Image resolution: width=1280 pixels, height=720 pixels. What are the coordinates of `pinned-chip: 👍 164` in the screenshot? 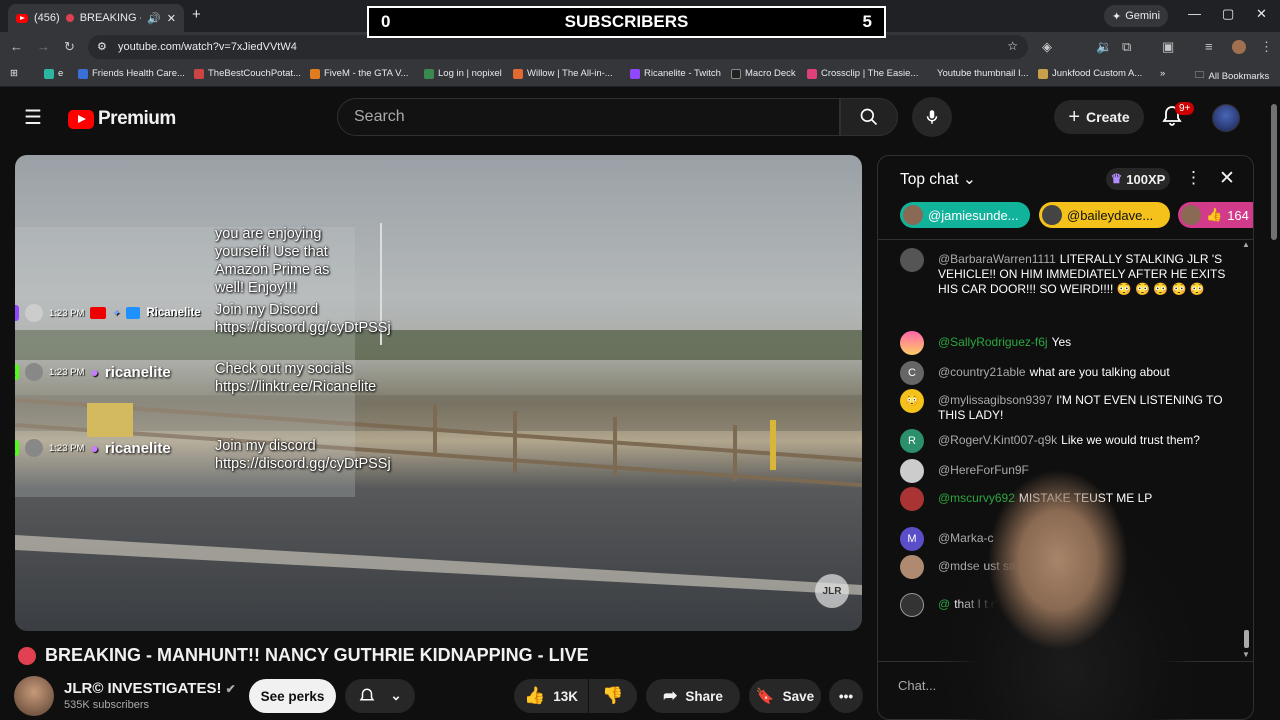 It's located at (1215, 215).